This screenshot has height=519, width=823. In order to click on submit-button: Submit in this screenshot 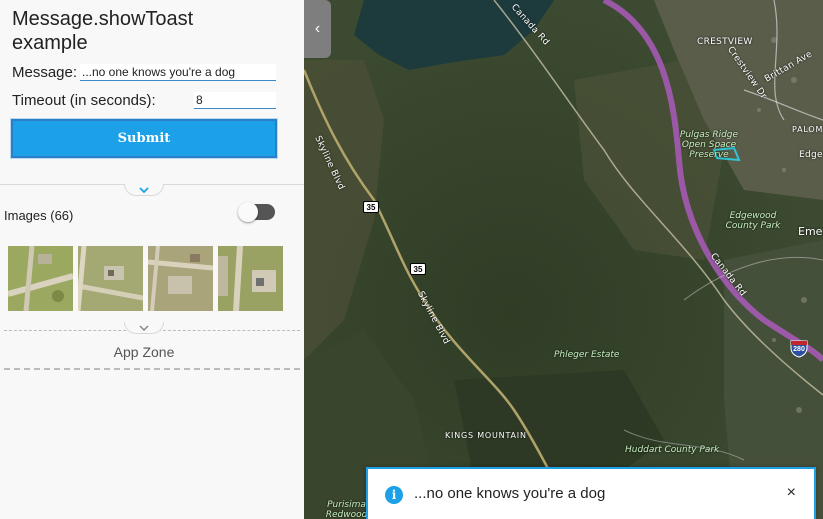, I will do `click(144, 138)`.